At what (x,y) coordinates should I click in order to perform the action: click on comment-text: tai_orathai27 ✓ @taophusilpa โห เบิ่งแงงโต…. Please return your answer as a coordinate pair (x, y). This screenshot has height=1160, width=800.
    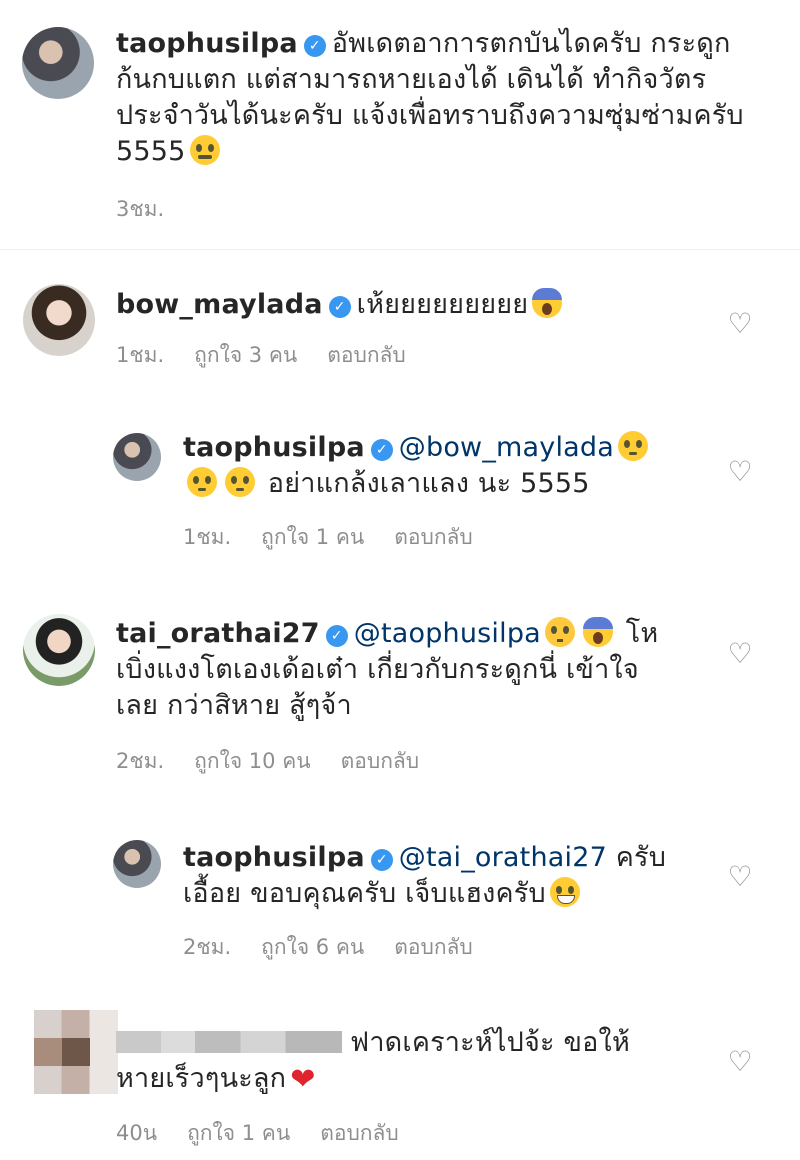
    Looking at the image, I should click on (411, 670).